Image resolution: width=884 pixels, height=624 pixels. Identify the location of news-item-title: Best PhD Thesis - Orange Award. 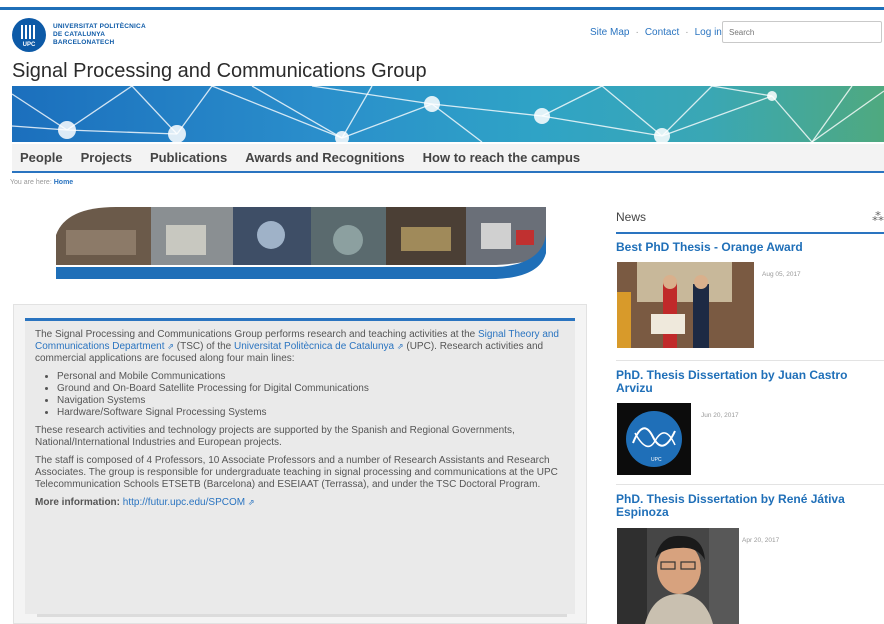
(750, 247).